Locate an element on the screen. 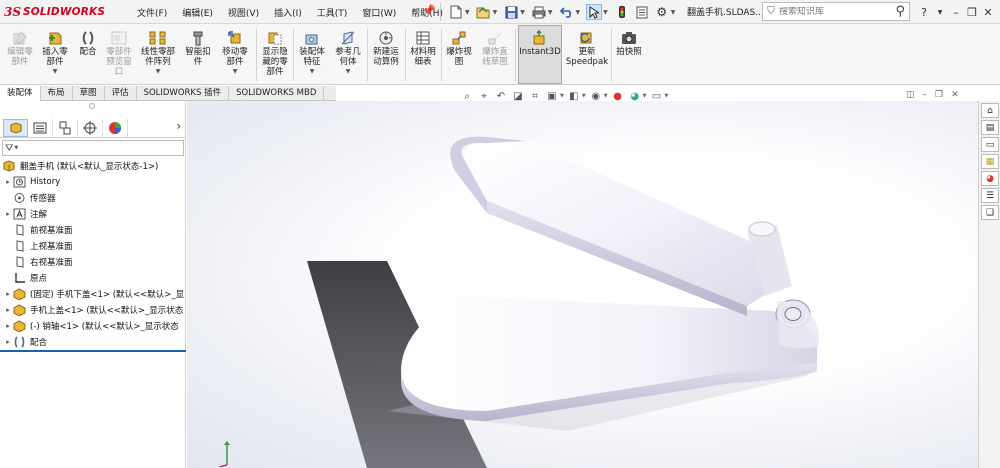 Image resolution: width=1000 pixels, height=468 pixels. feature-manager-tab-icon is located at coordinates (15, 127).